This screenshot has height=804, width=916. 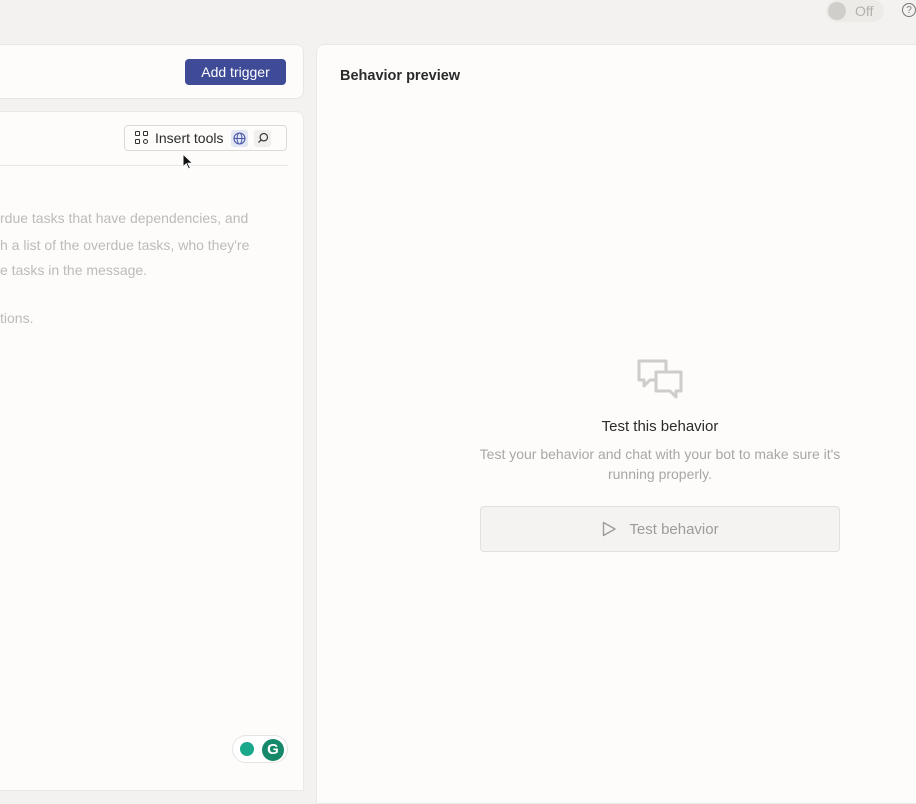 I want to click on empty-state-heading: Test this behavior, so click(x=660, y=426).